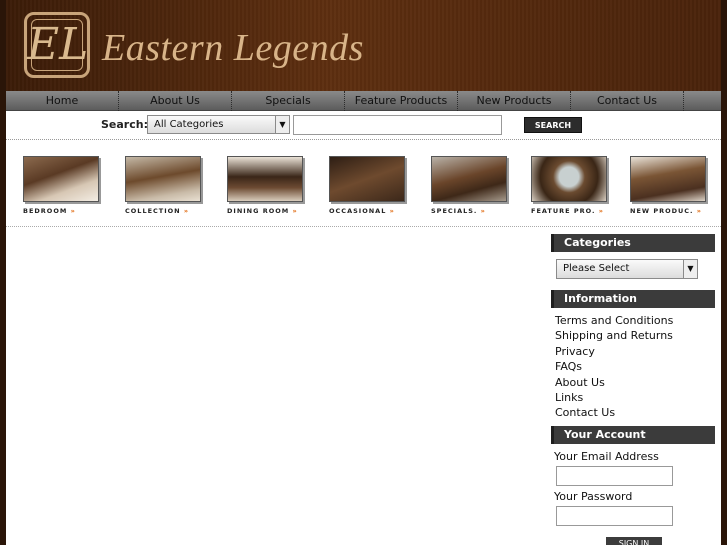 The width and height of the screenshot is (727, 545). Describe the element at coordinates (635, 382) in the screenshot. I see `link-about-us: About Us` at that location.